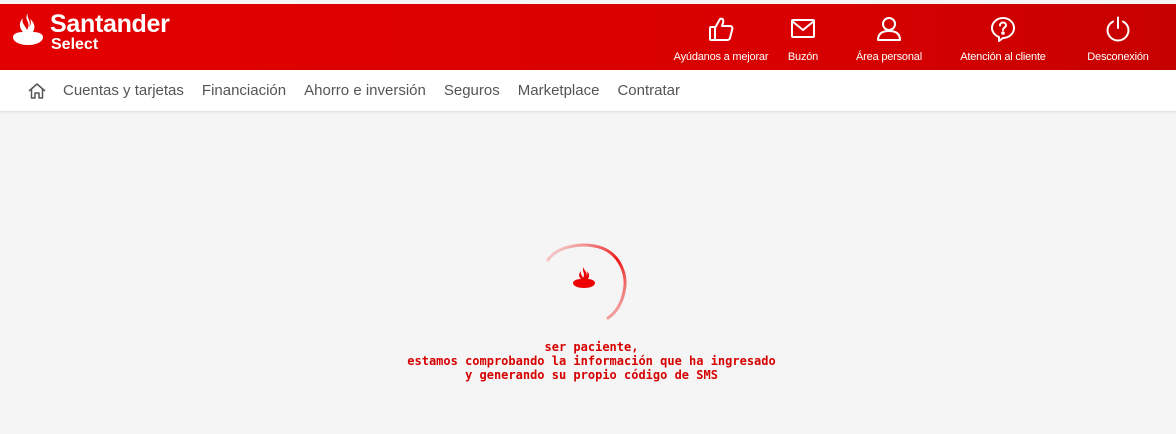 This screenshot has height=434, width=1176. I want to click on brand-sub: Select, so click(75, 44).